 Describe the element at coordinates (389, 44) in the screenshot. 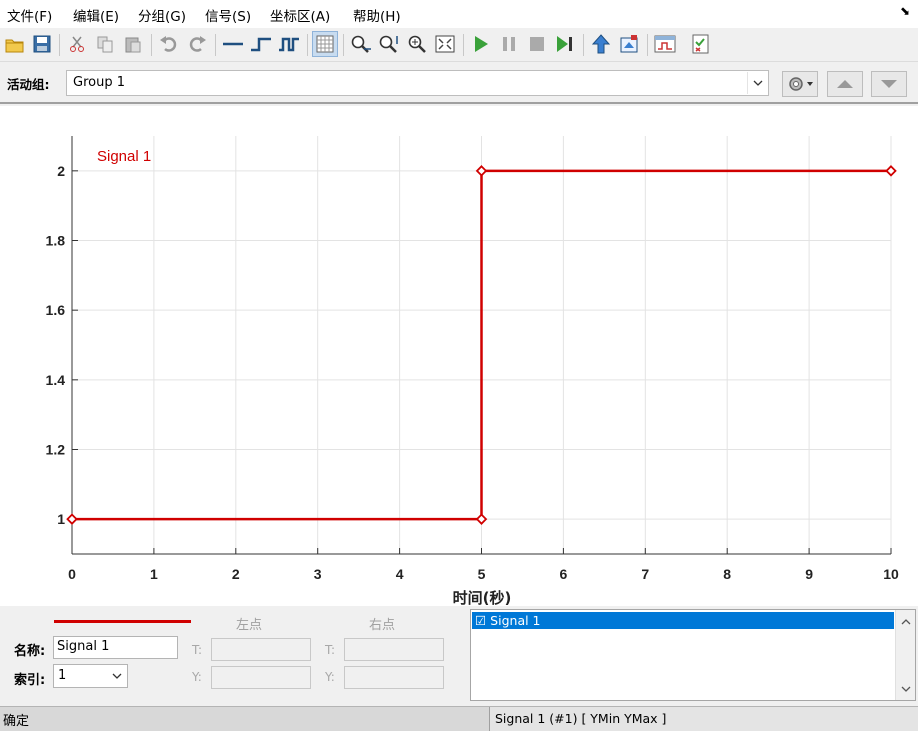

I see `zoom-y-icon` at that location.